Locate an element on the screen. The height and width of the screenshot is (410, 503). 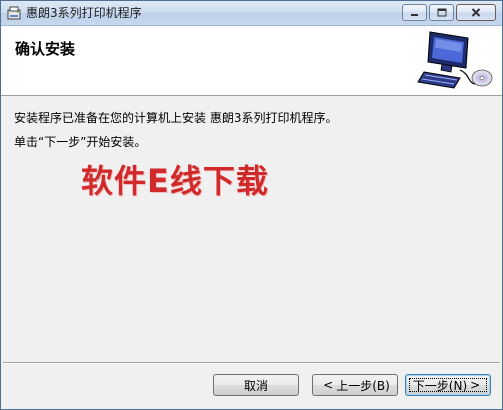
instruction-text: 单击“下一步”开始安装。 is located at coordinates (80, 142).